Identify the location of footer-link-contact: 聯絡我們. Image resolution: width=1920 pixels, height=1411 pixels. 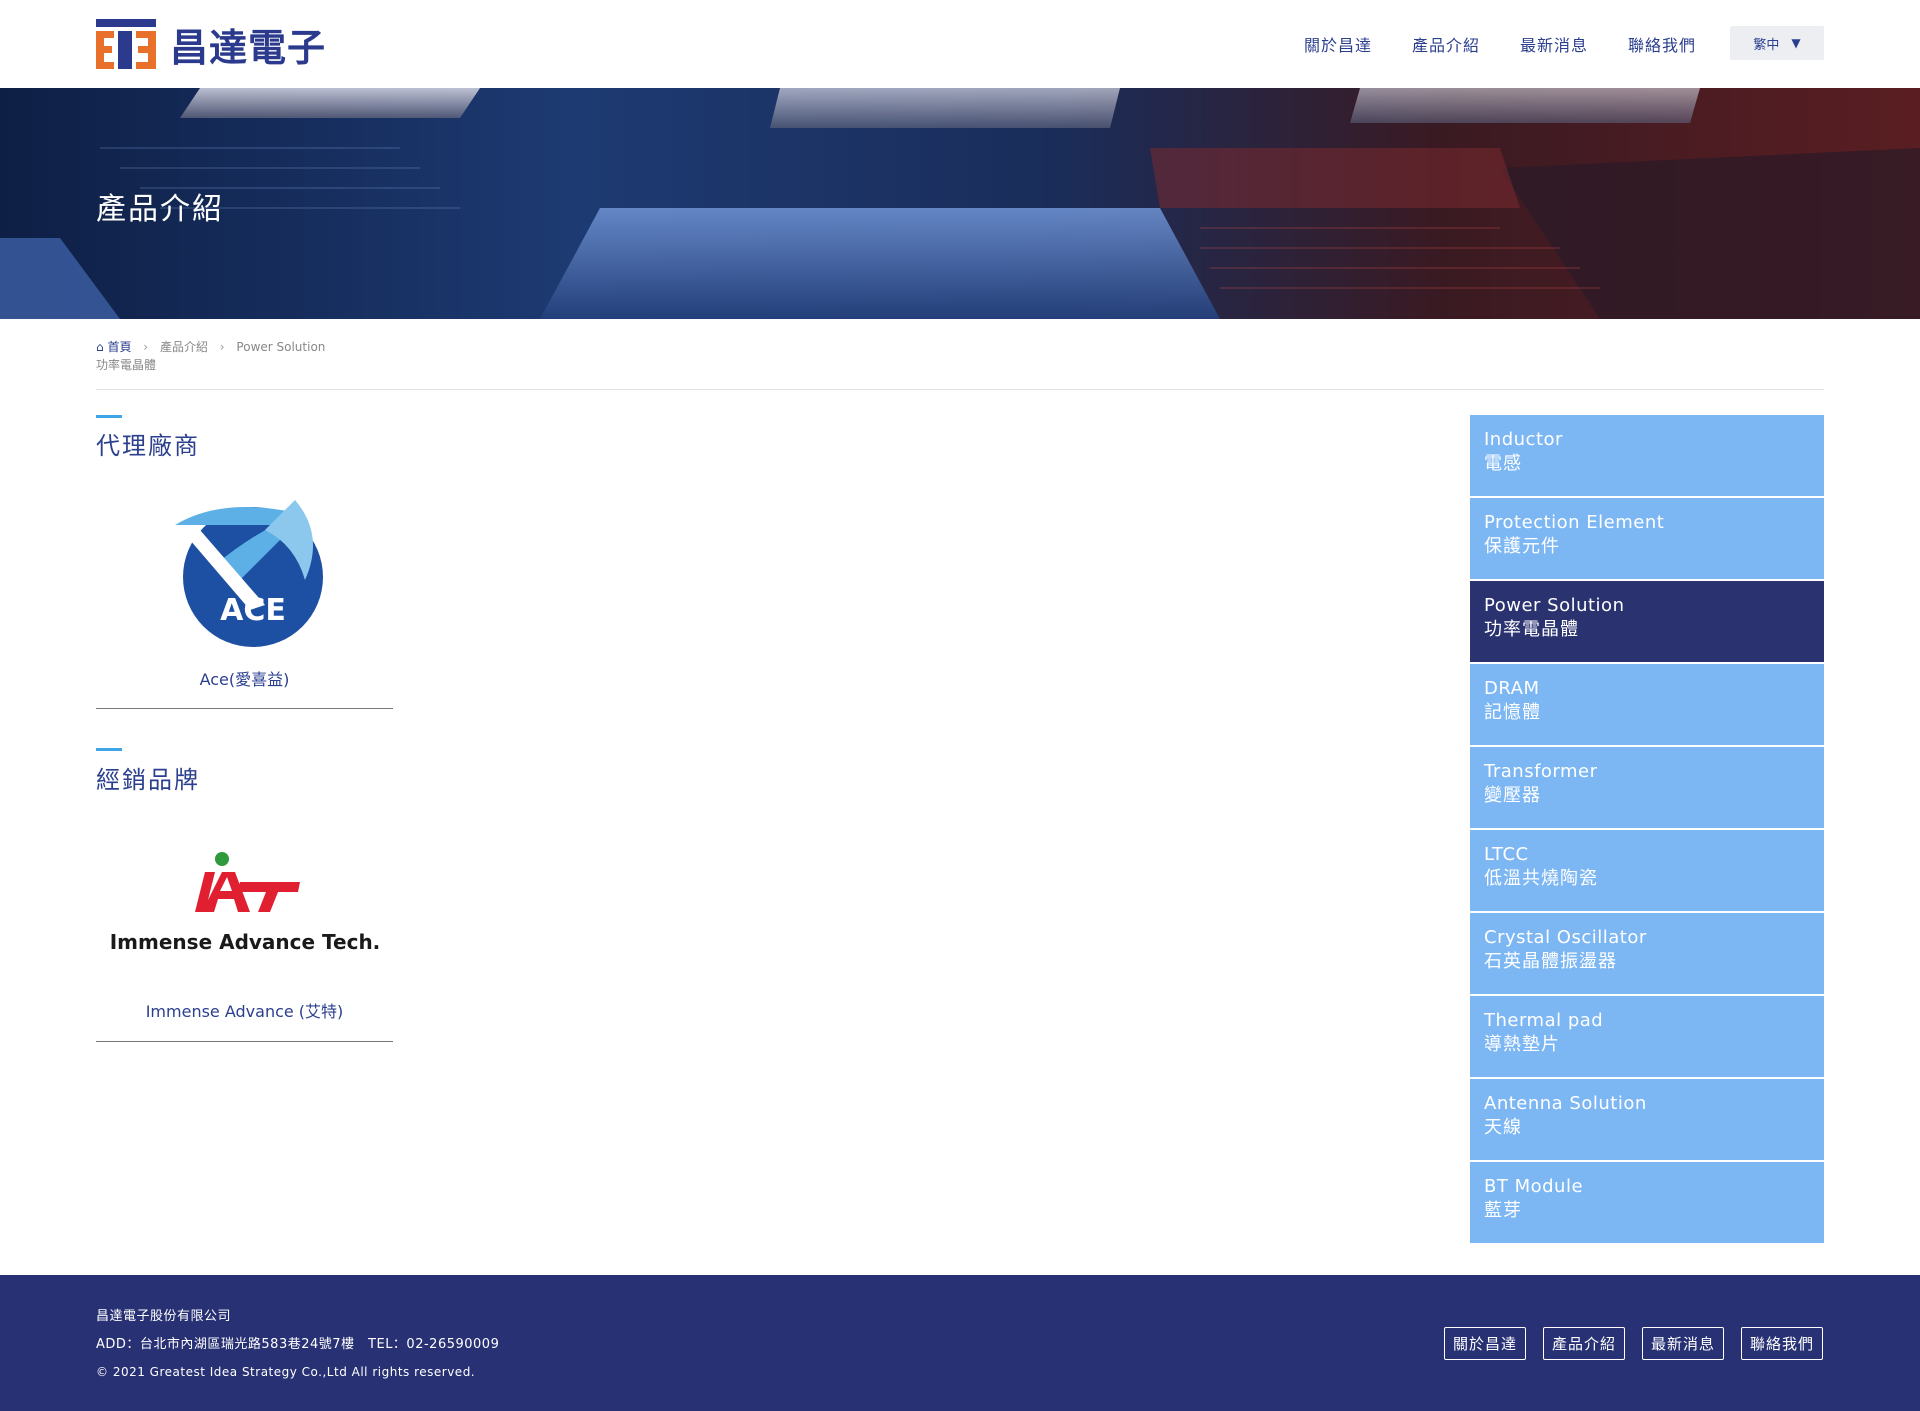
(1782, 1343).